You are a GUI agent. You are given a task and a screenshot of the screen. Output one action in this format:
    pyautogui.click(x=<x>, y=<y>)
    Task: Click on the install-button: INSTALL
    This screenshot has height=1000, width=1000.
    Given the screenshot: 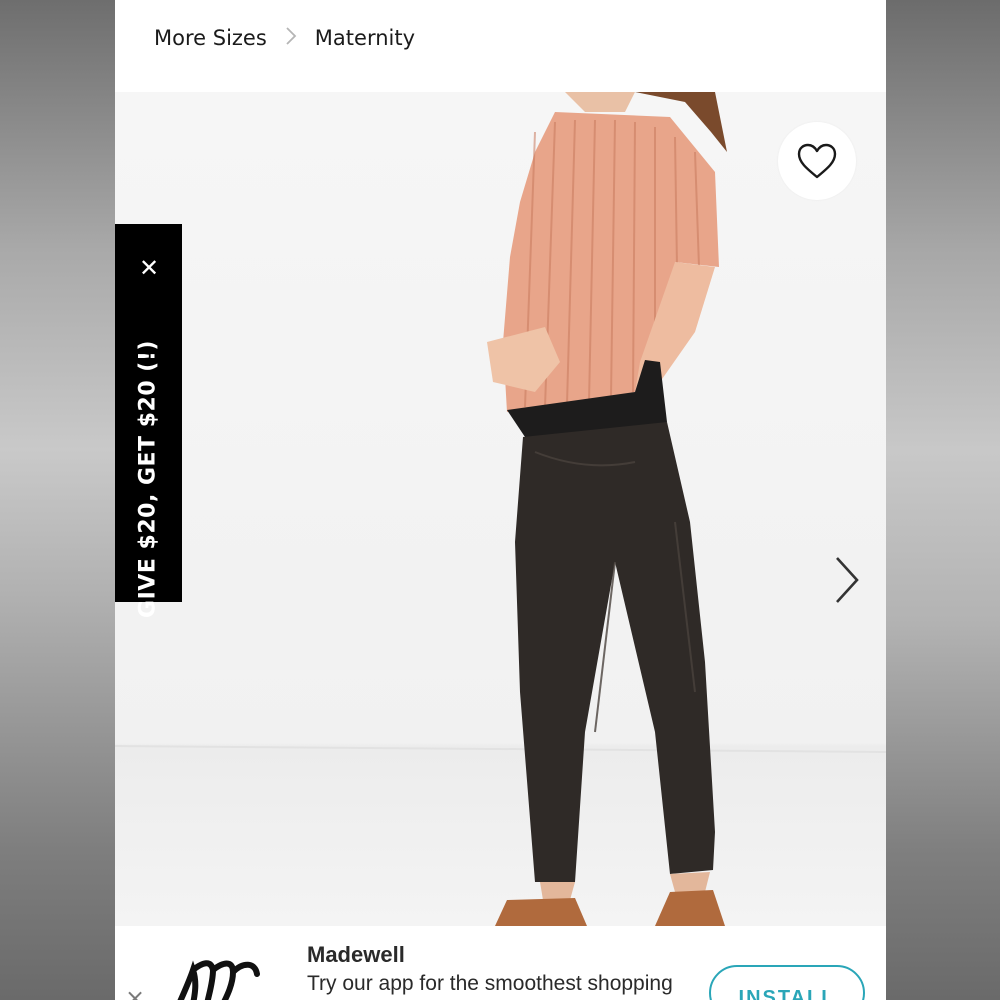 What is the action you would take?
    pyautogui.click(x=787, y=982)
    